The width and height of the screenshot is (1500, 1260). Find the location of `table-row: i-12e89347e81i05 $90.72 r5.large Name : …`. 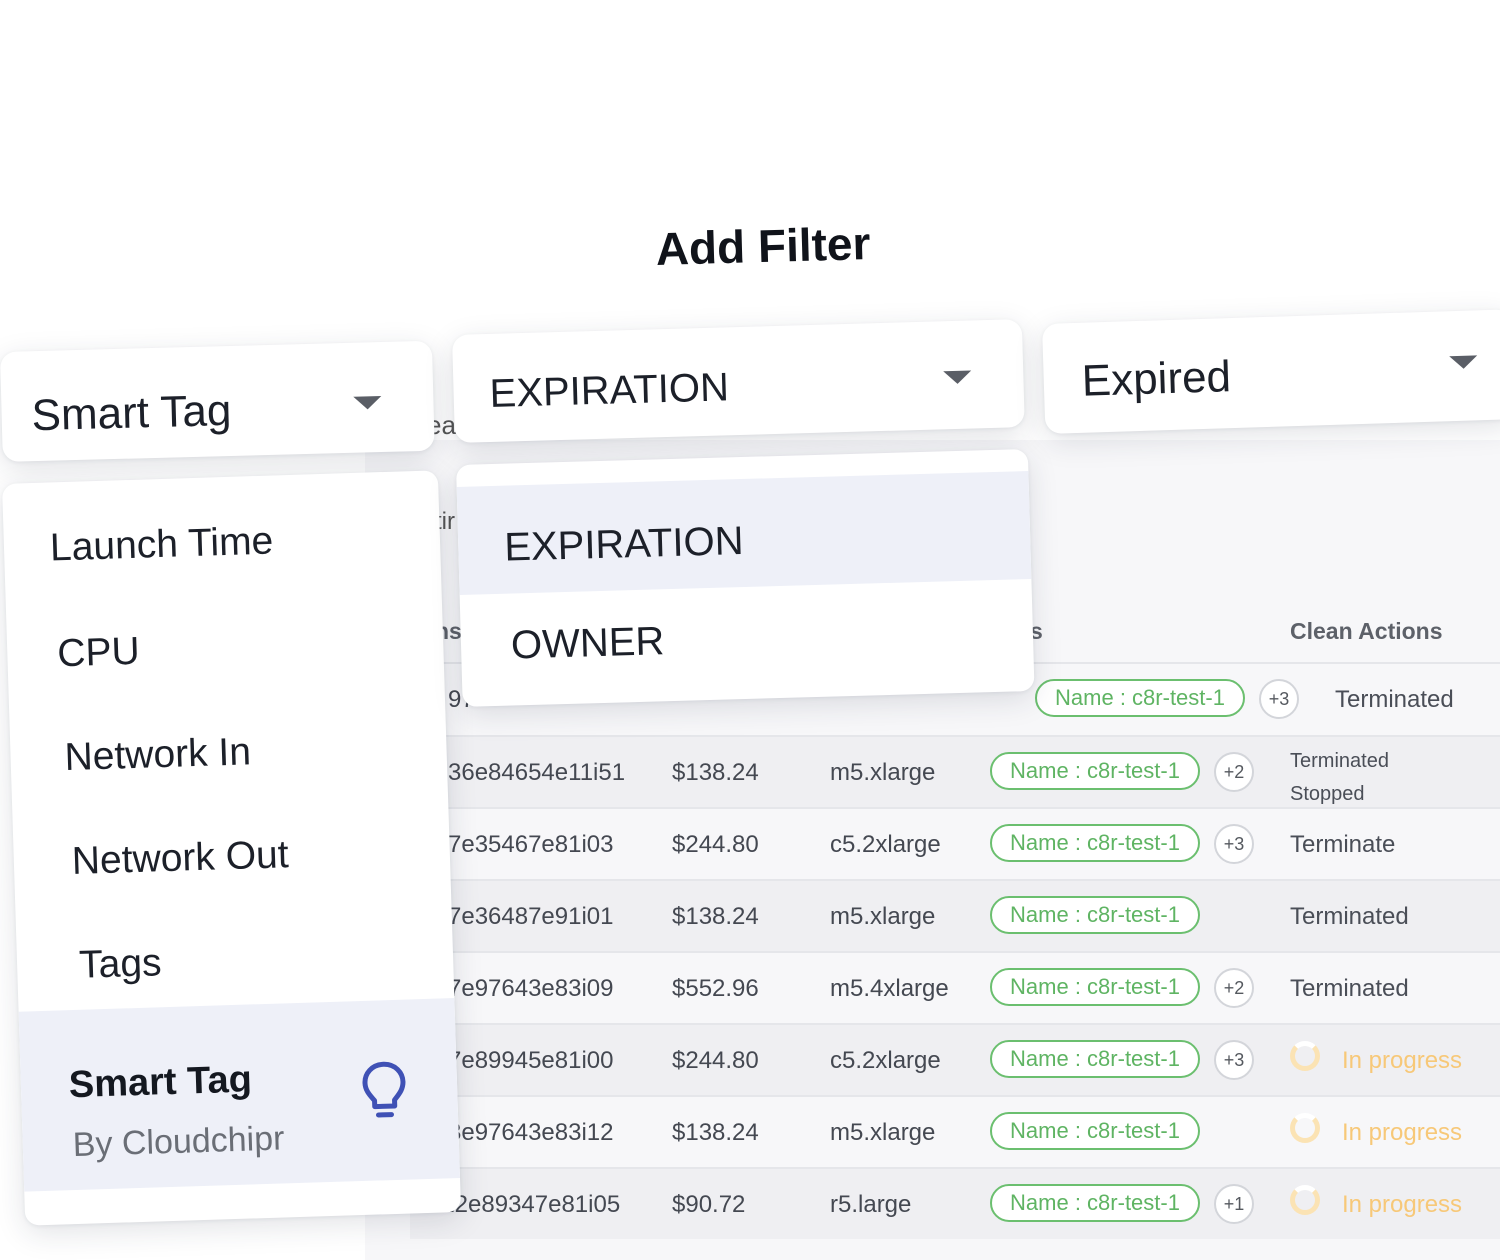

table-row: i-12e89347e81i05 $90.72 r5.large Name : … is located at coordinates (955, 1203).